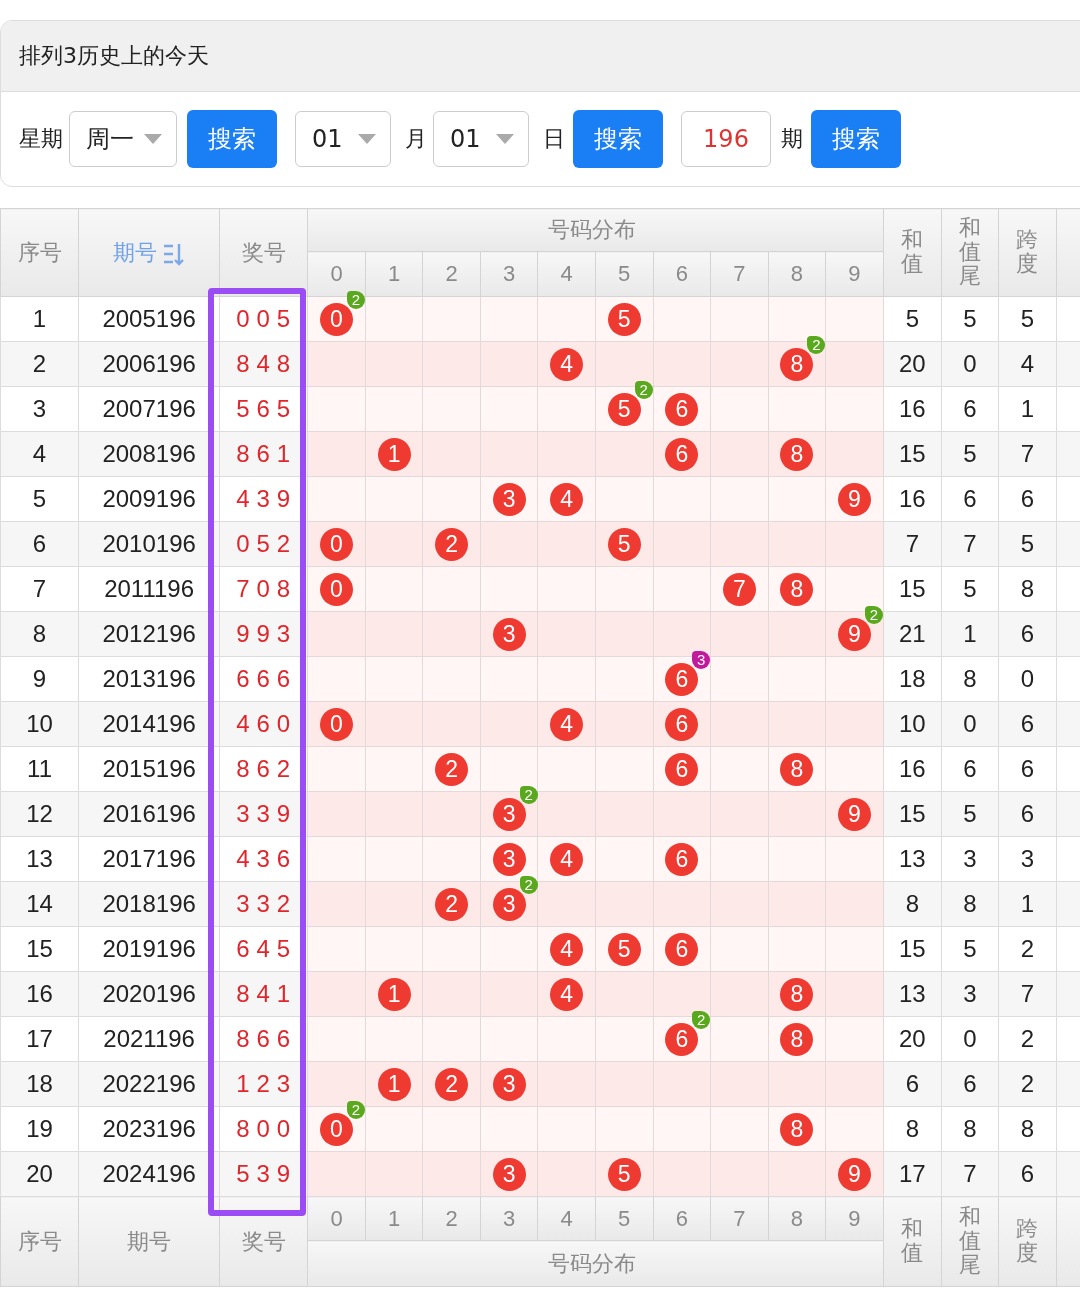 This screenshot has height=1304, width=1080. Describe the element at coordinates (39, 724) in the screenshot. I see `table-cell: 10` at that location.